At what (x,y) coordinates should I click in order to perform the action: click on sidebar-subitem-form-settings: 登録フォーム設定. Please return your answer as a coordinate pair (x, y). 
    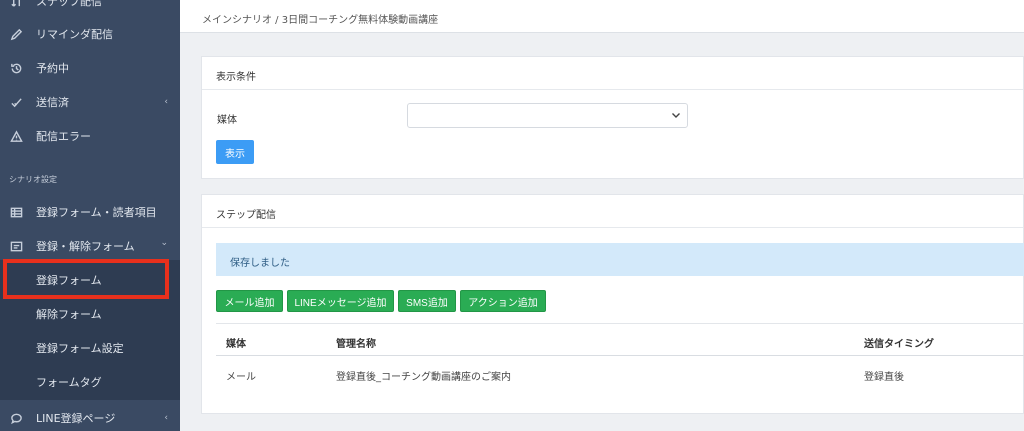
    Looking at the image, I should click on (90, 348).